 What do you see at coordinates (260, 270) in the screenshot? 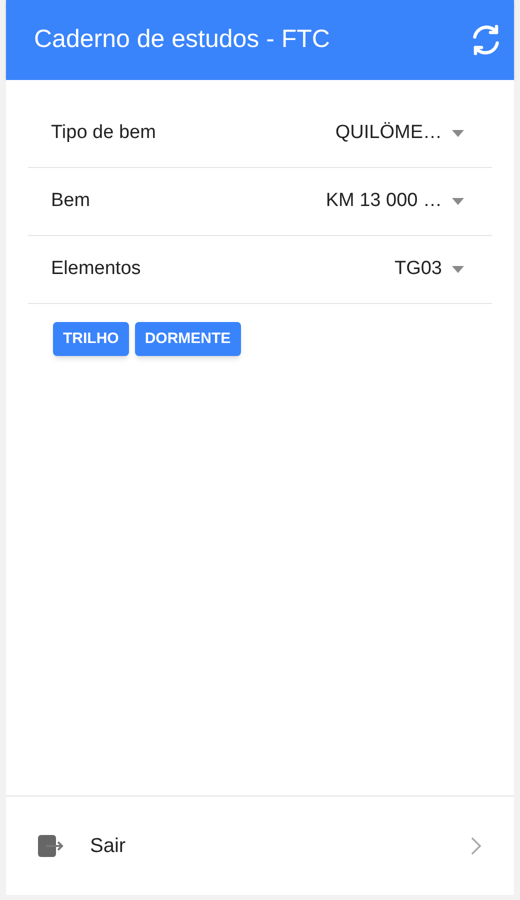
I see `dropdown-row: Elementos TG03` at bounding box center [260, 270].